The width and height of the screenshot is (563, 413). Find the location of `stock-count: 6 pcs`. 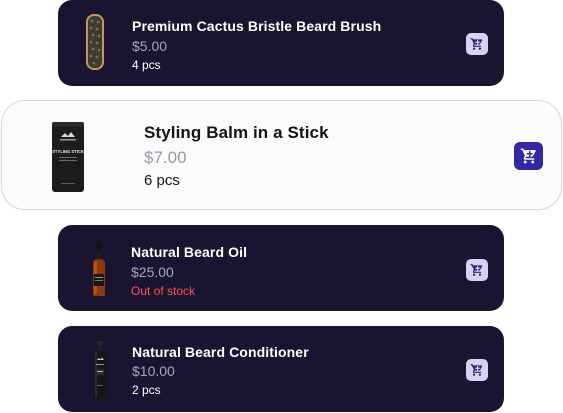

stock-count: 6 pcs is located at coordinates (162, 180).